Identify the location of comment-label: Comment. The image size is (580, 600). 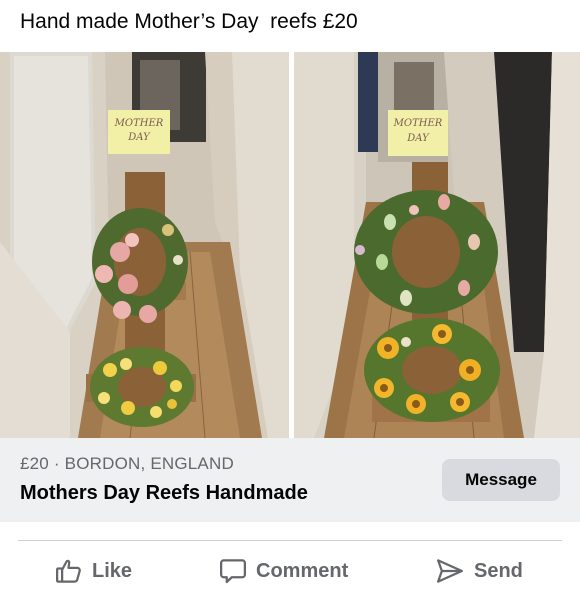
(302, 570).